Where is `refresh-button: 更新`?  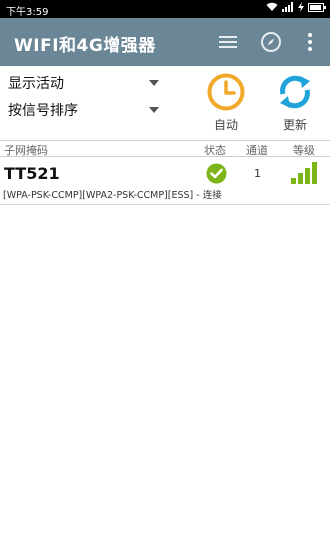 refresh-button: 更新 is located at coordinates (295, 106).